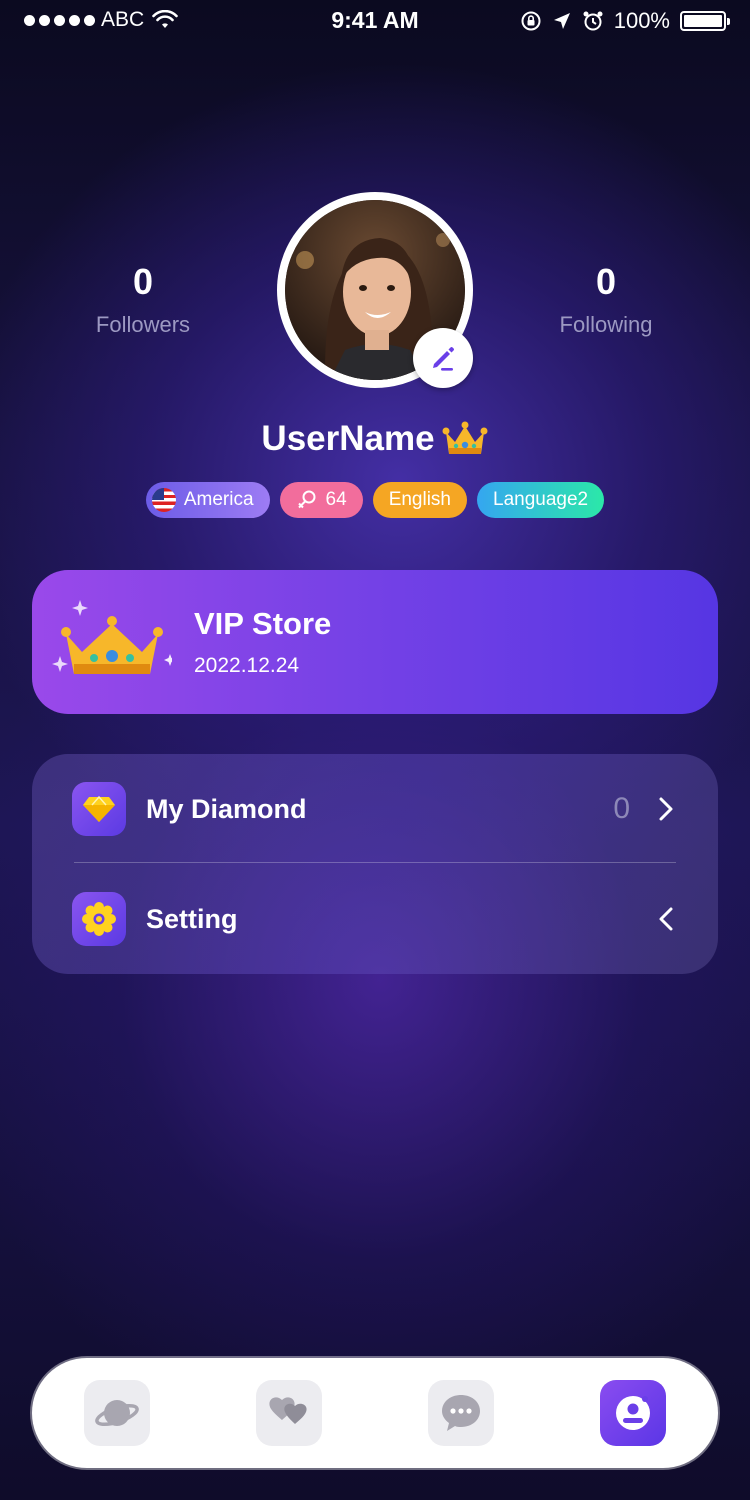  What do you see at coordinates (288, 1410) in the screenshot?
I see `hearts-icon` at bounding box center [288, 1410].